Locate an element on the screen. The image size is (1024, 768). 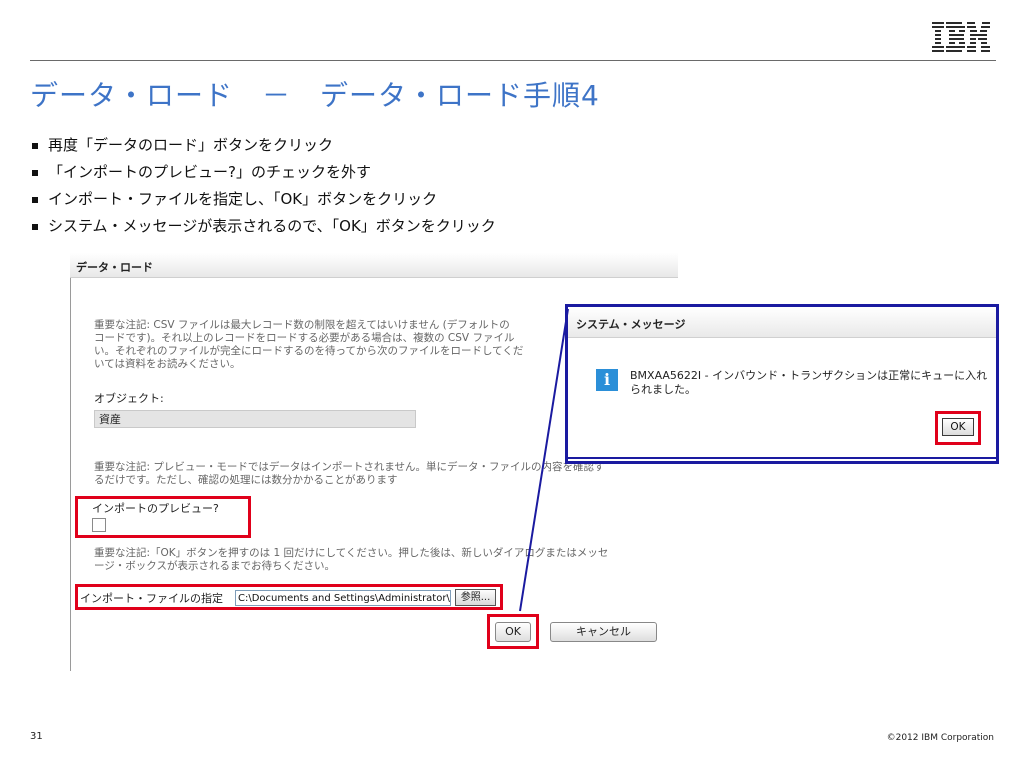
dialog-bottom-line is located at coordinates (782, 458).